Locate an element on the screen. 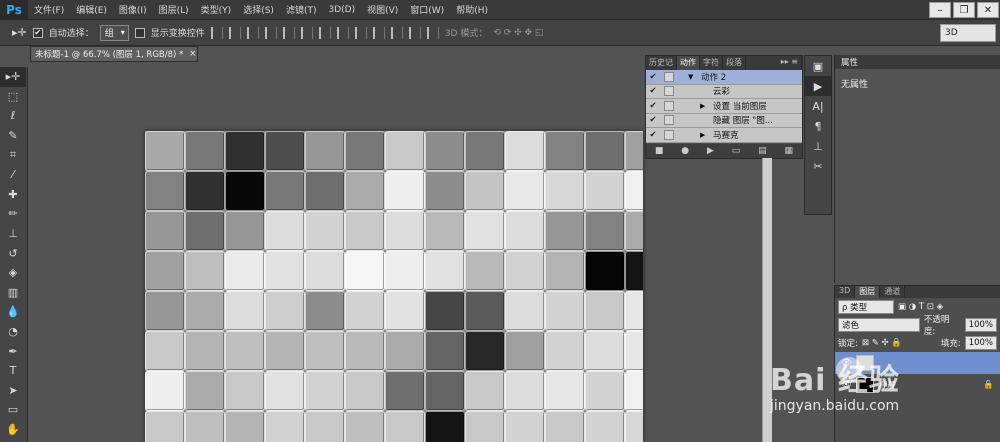  distribute-vcenter-icon is located at coordinates (342, 32).